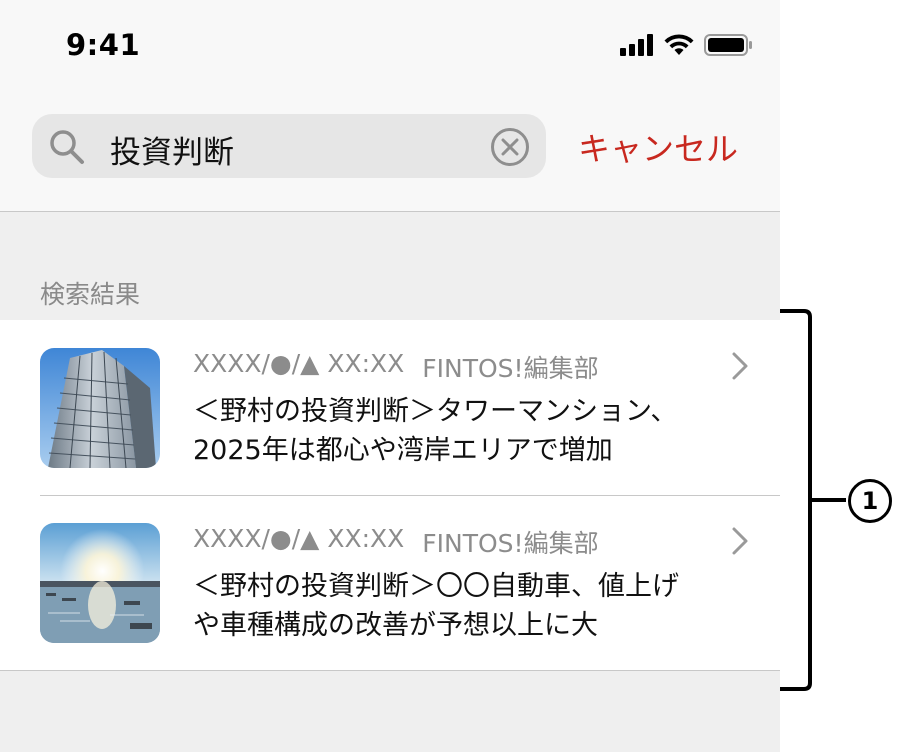  Describe the element at coordinates (728, 45) in the screenshot. I see `battery-icon` at that location.